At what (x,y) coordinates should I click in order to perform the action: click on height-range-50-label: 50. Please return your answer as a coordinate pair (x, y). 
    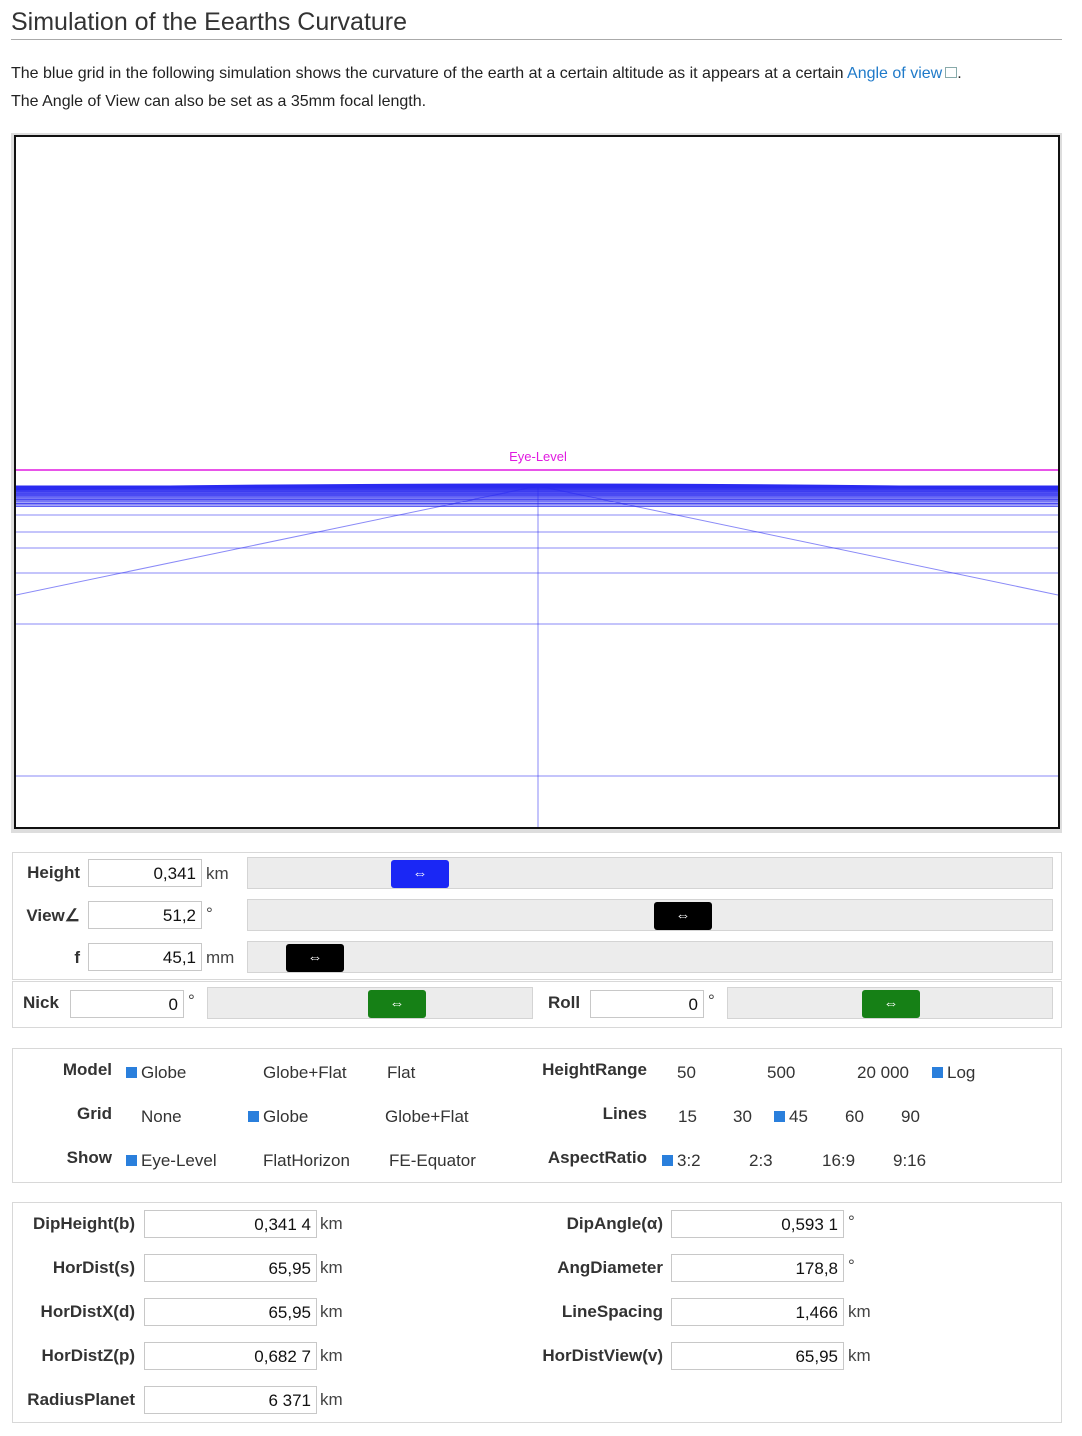
    Looking at the image, I should click on (686, 1072).